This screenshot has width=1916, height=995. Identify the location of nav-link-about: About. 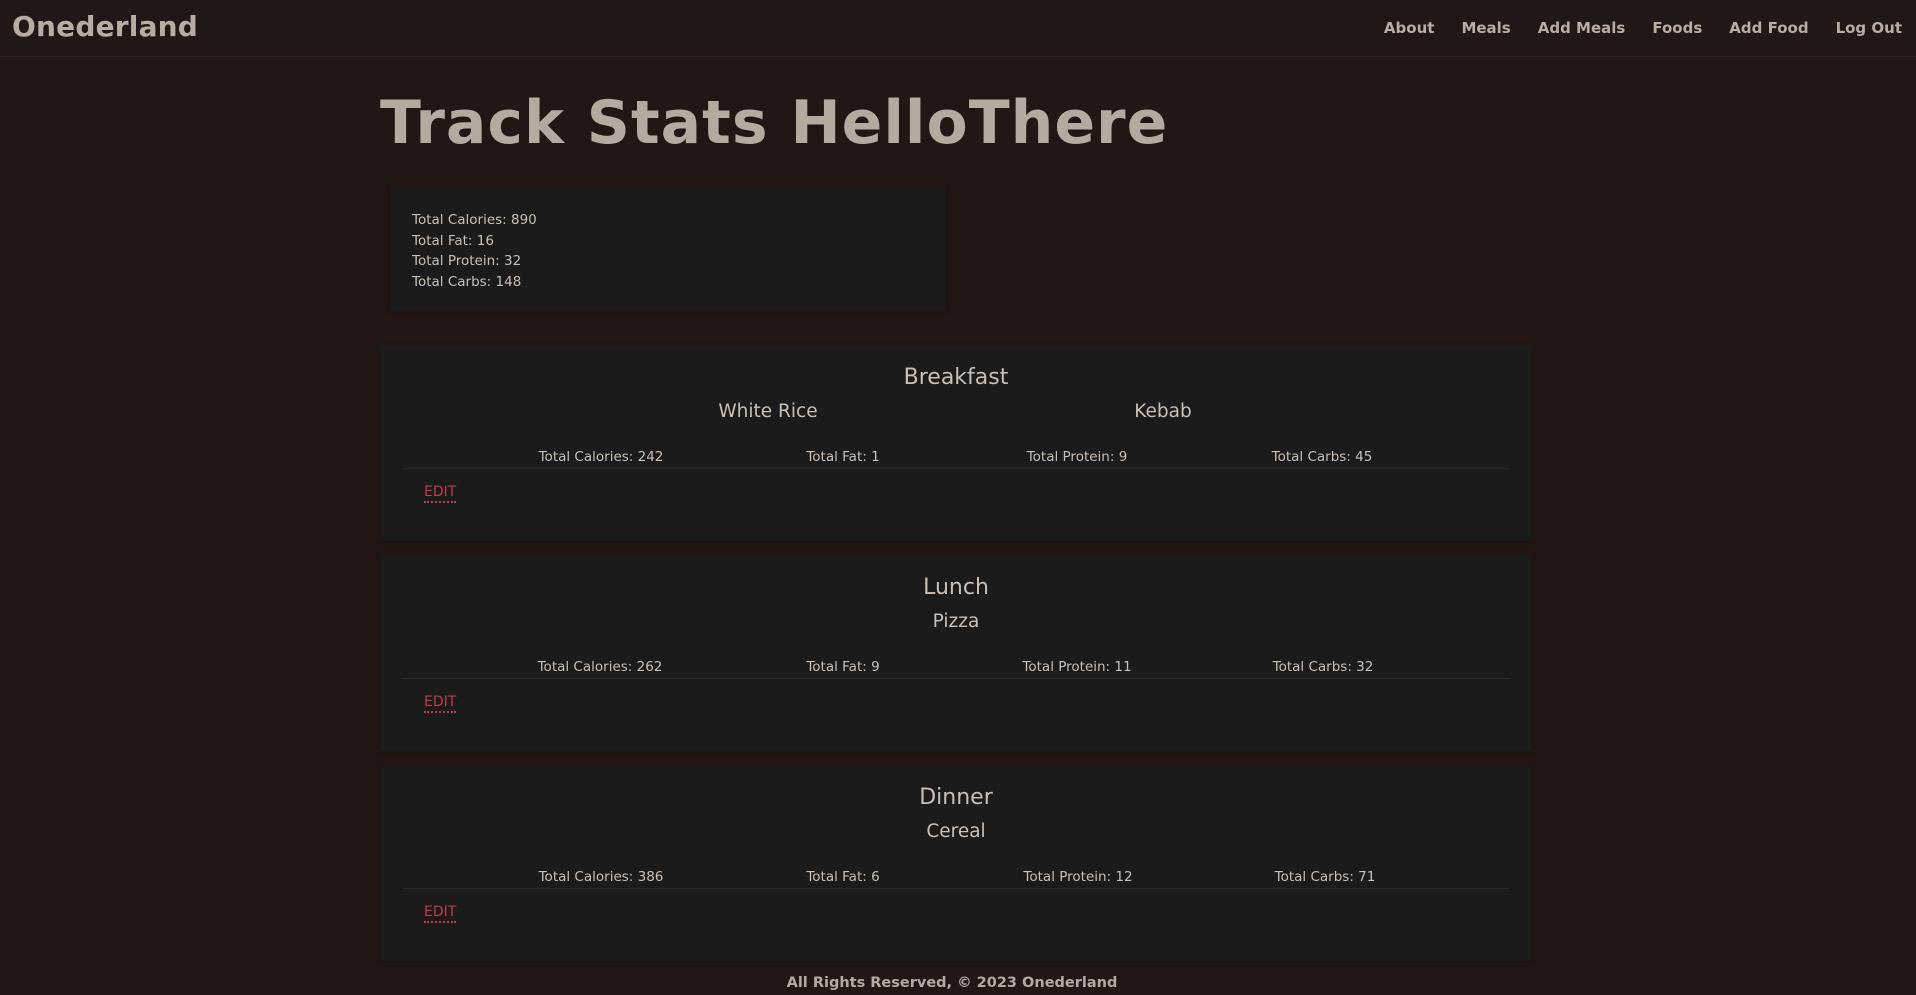
(1409, 28).